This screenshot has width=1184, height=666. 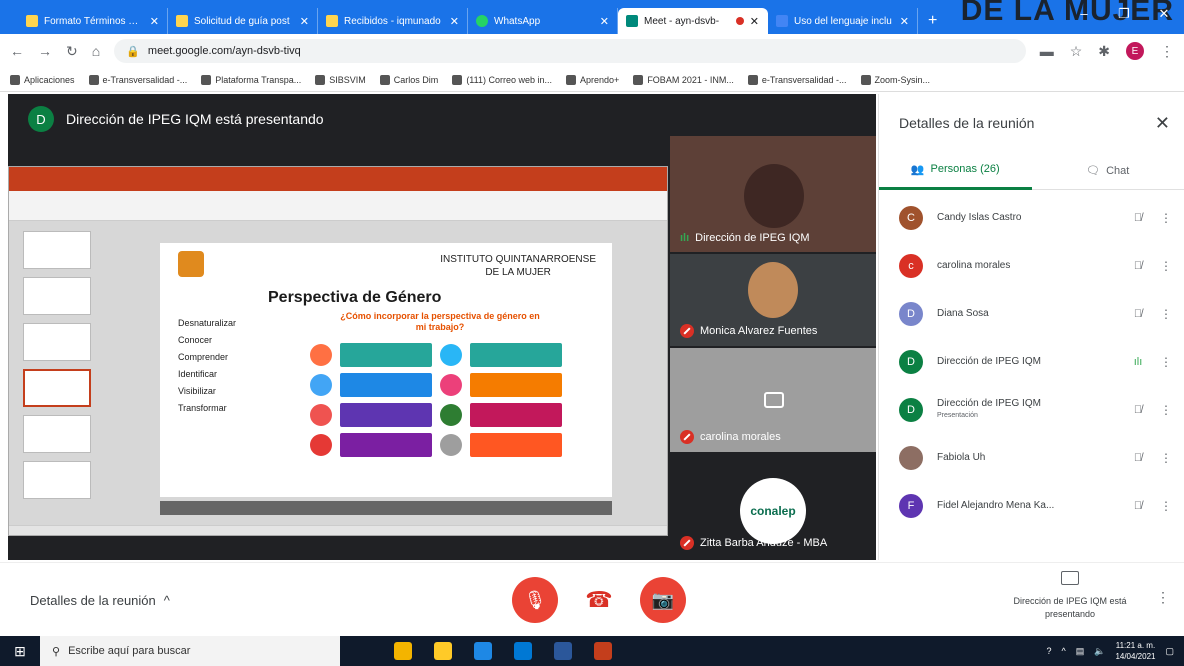 What do you see at coordinates (96, 51) in the screenshot?
I see `home-icon: ⌂` at bounding box center [96, 51].